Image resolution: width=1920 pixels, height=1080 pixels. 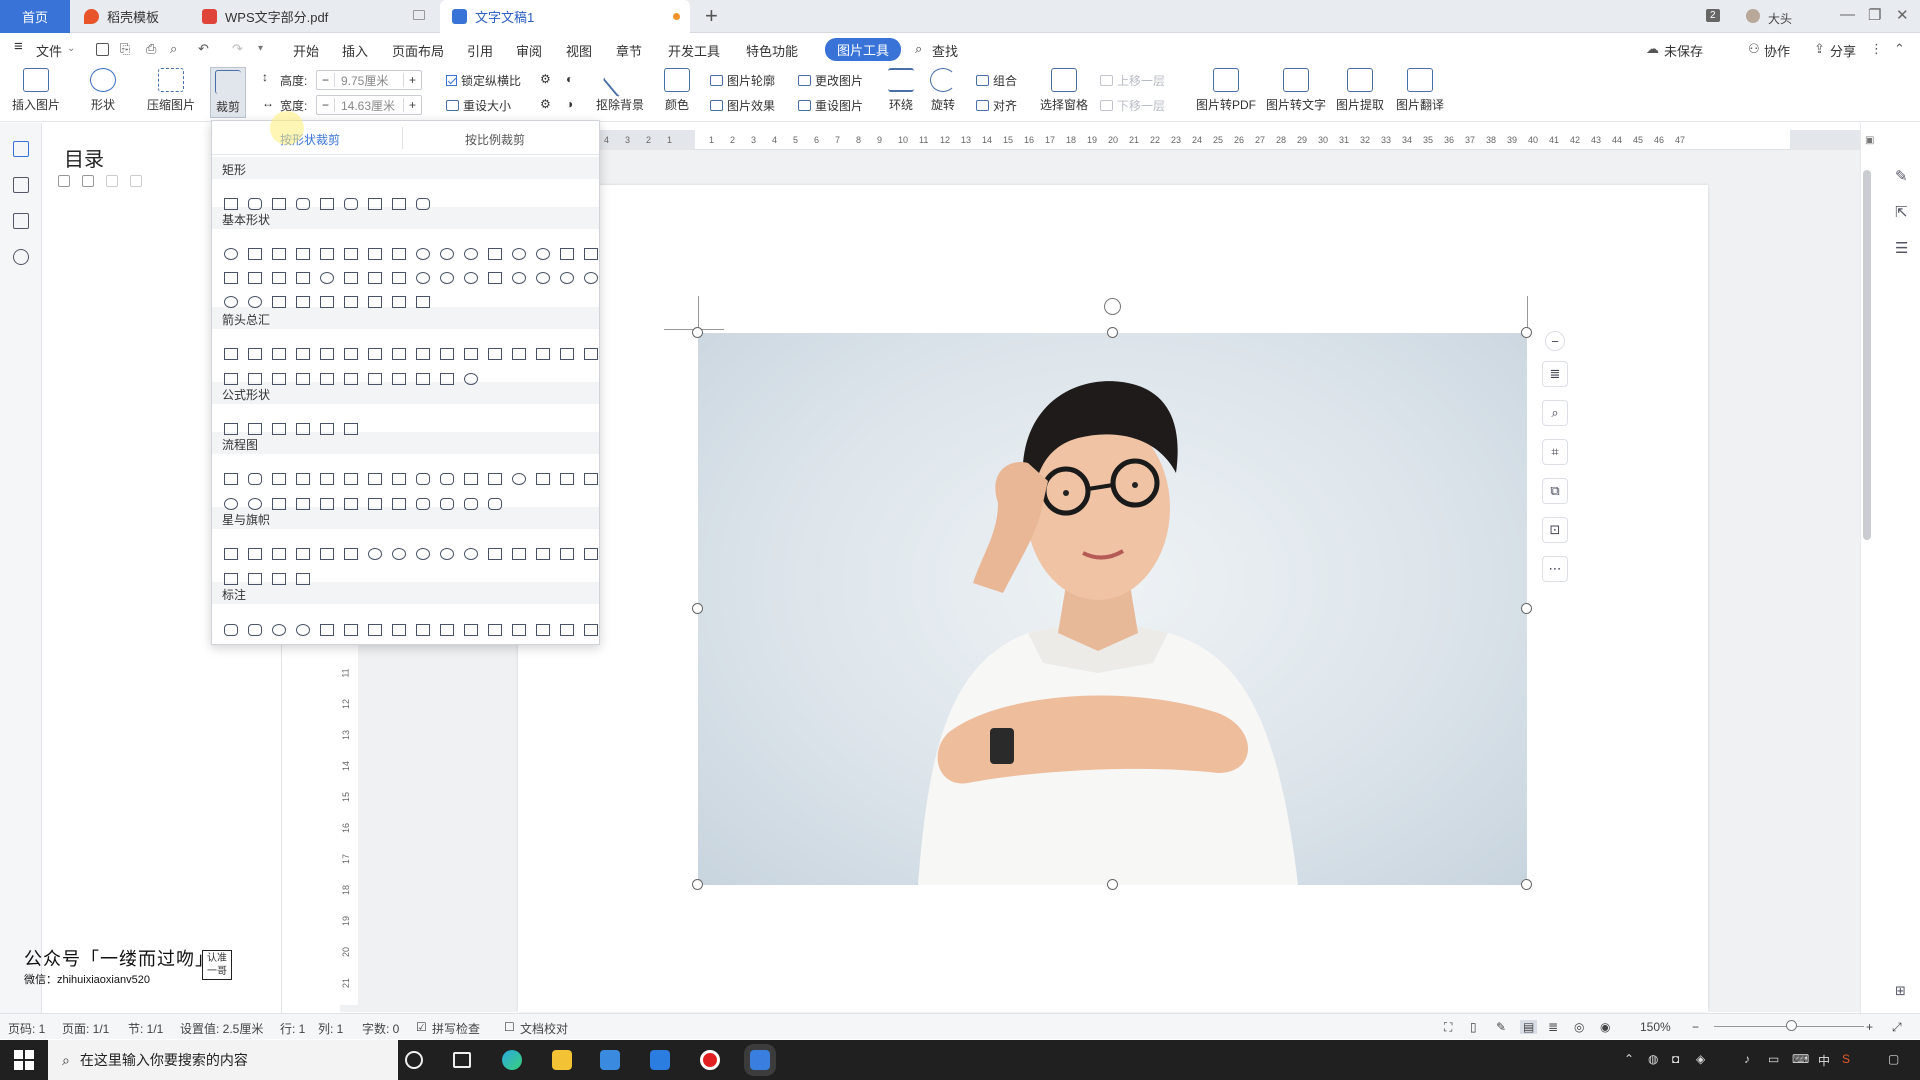 I want to click on expand-icon, so click(x=64, y=181).